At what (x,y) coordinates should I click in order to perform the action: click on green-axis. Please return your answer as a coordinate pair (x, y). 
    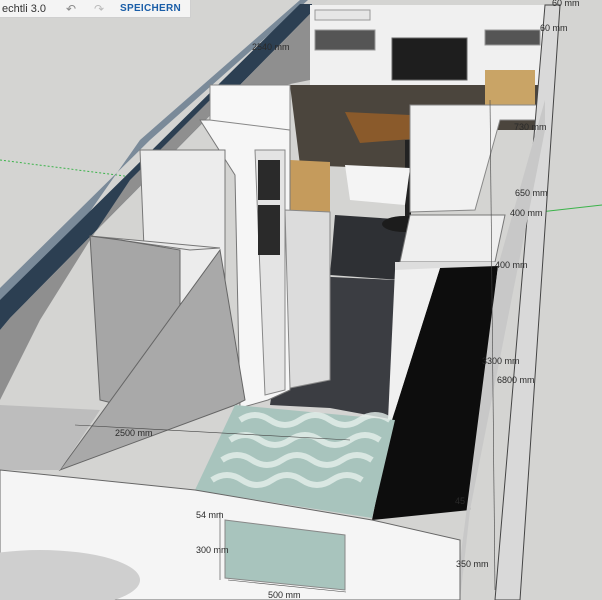
    Looking at the image, I should click on (70, 169).